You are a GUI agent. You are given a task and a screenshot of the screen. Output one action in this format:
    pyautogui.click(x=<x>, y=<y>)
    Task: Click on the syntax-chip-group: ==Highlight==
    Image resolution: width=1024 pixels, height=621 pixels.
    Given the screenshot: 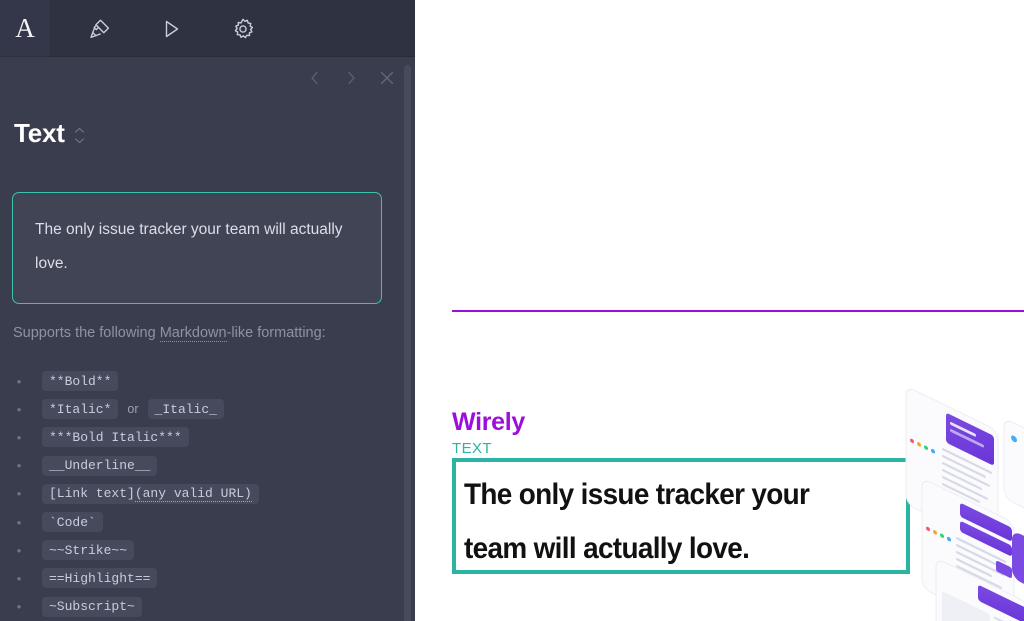 What is the action you would take?
    pyautogui.click(x=100, y=578)
    